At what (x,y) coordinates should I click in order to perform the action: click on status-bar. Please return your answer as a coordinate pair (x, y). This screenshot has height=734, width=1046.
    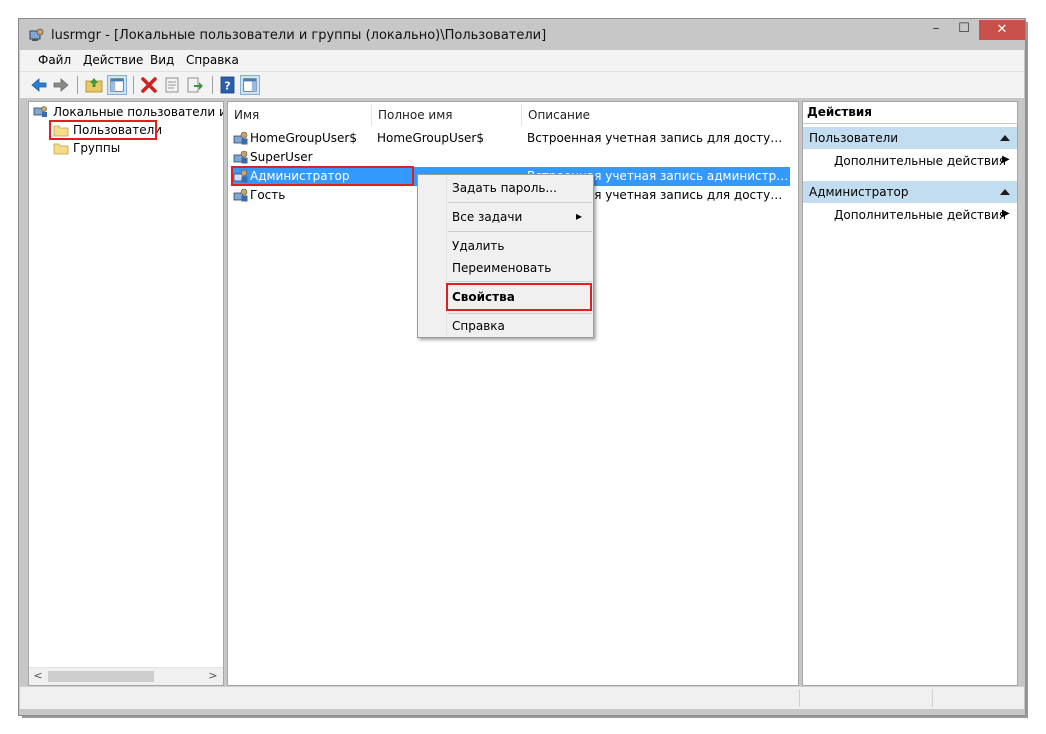
    Looking at the image, I should click on (522, 697).